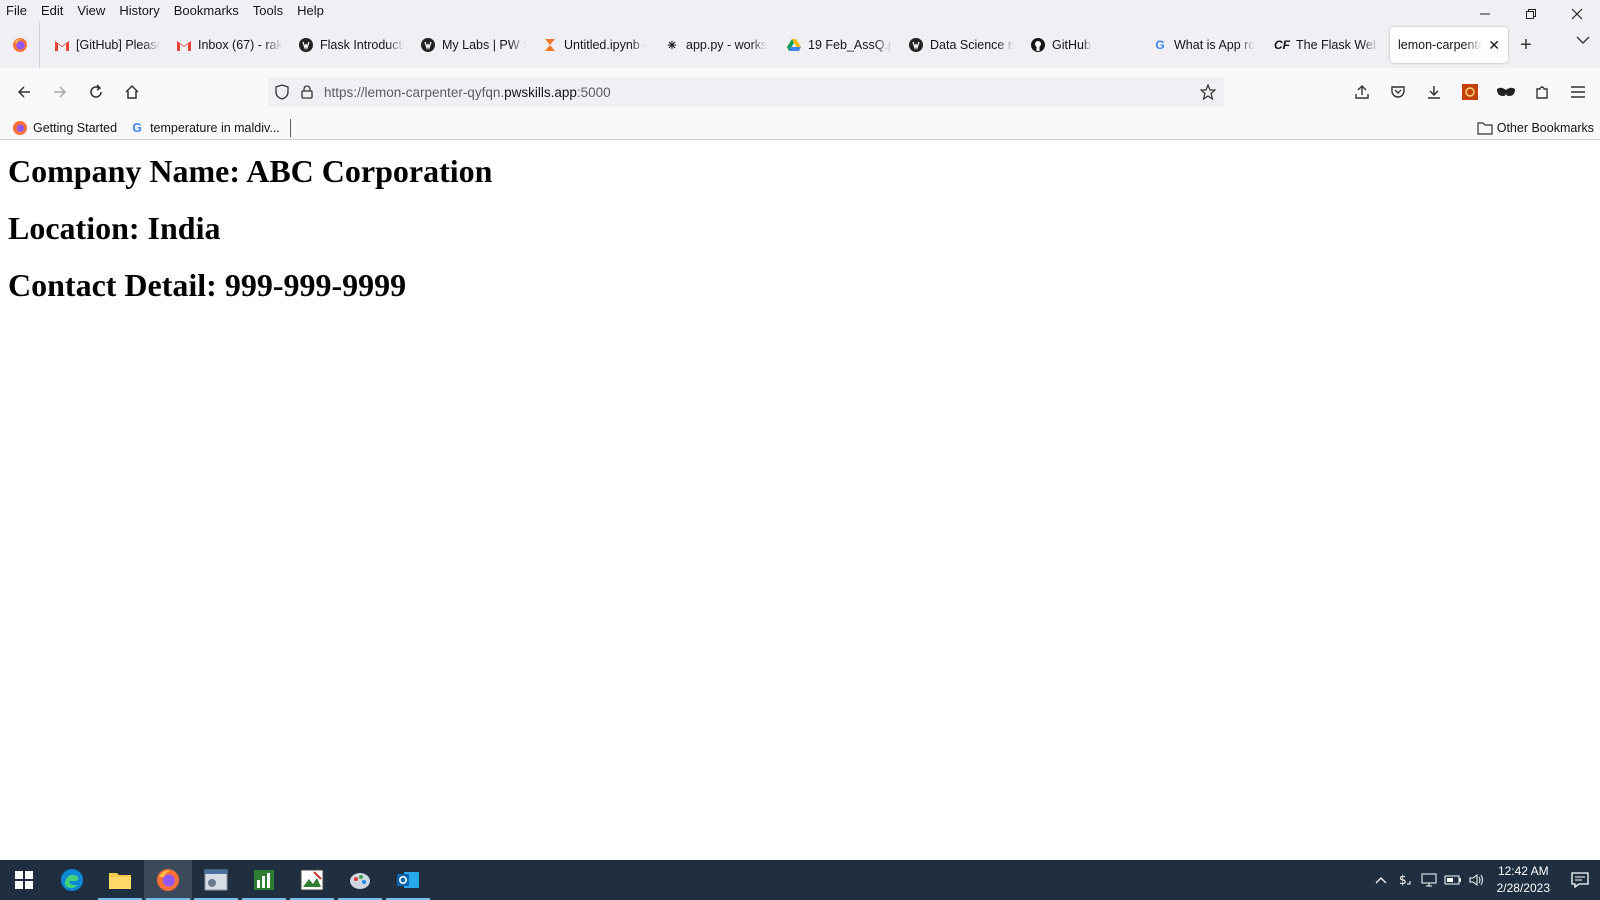 The height and width of the screenshot is (900, 1600). I want to click on tab-title: [GitHub] Please, so click(118, 45).